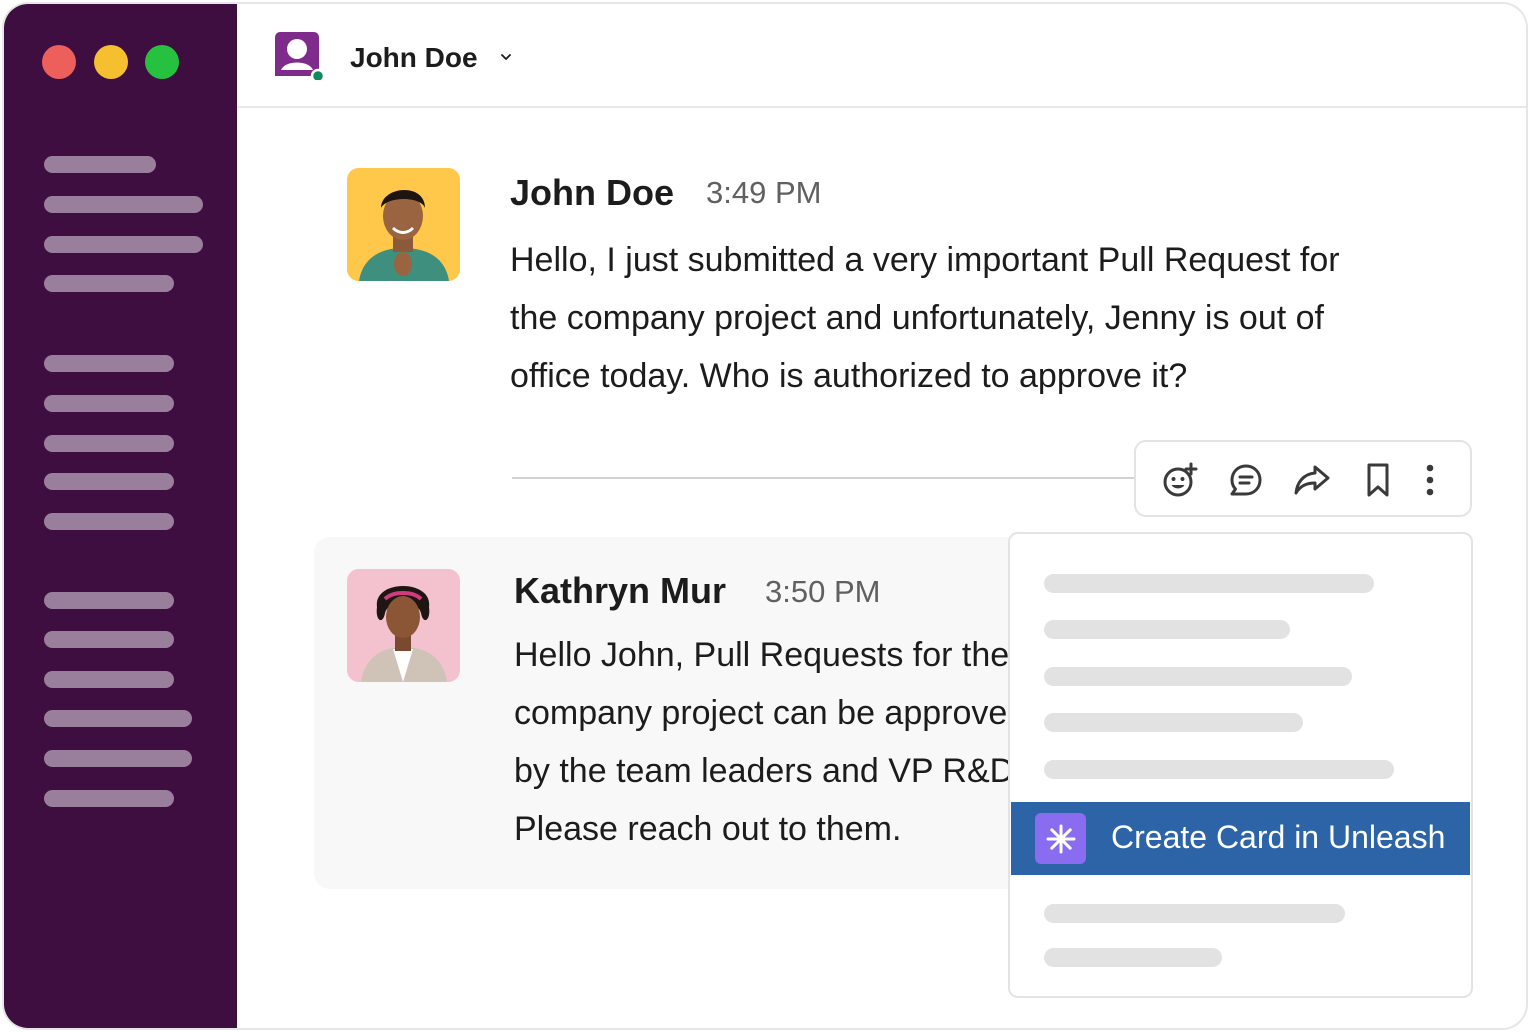  Describe the element at coordinates (506, 57) in the screenshot. I see `chevron-down-icon` at that location.